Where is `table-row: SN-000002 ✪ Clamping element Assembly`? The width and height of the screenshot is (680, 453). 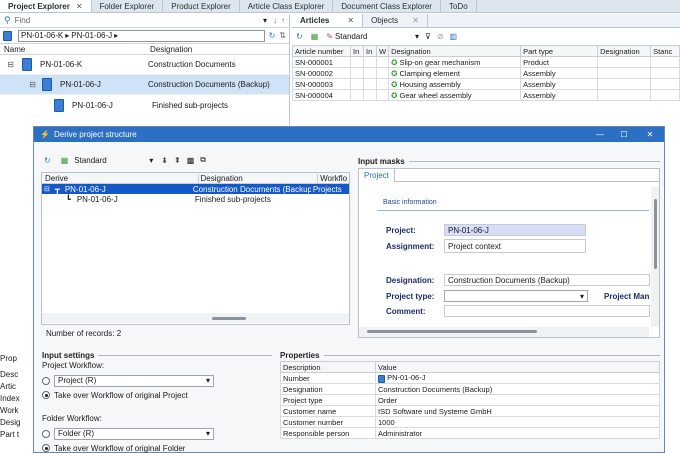 table-row: SN-000002 ✪ Clamping element Assembly is located at coordinates (486, 73).